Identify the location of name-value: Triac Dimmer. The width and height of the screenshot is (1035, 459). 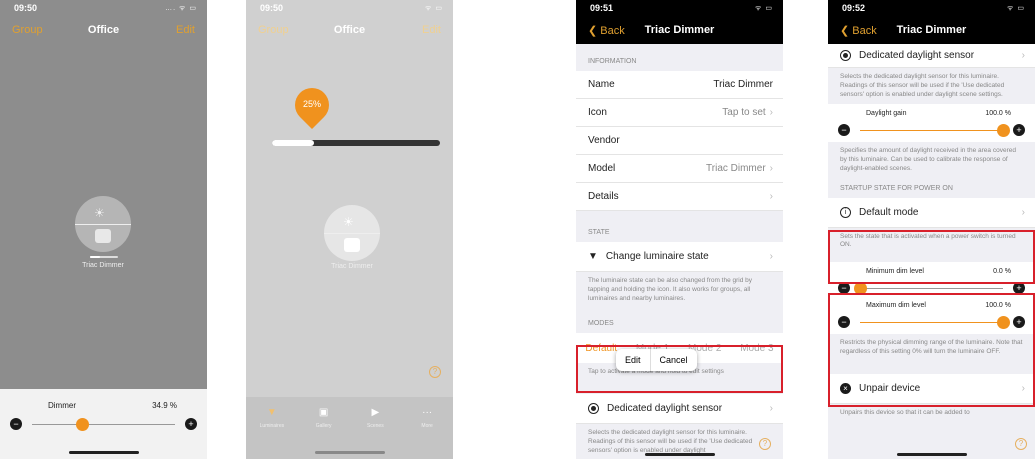
(743, 84).